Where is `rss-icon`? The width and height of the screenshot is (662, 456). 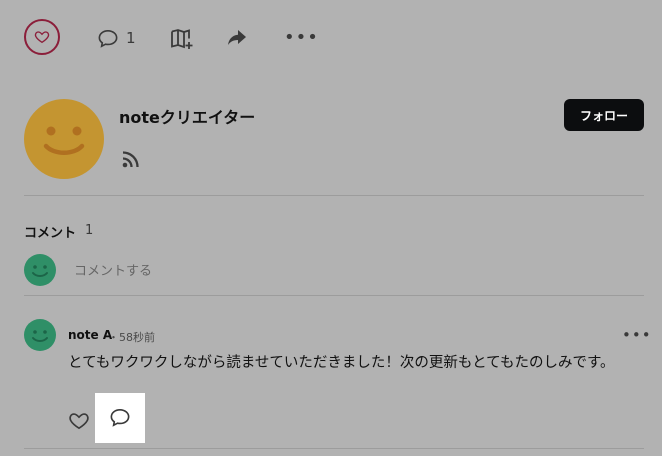
rss-icon is located at coordinates (131, 161).